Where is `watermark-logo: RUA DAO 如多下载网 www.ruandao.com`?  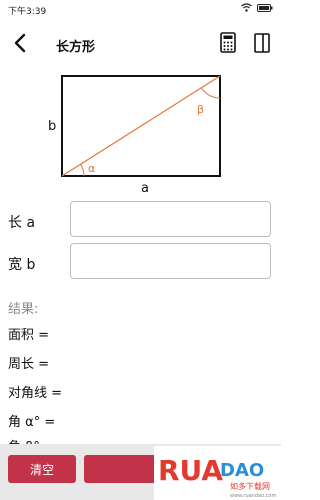
watermark-logo: RUA DAO 如多下载网 www.ruandao.com is located at coordinates (217, 473).